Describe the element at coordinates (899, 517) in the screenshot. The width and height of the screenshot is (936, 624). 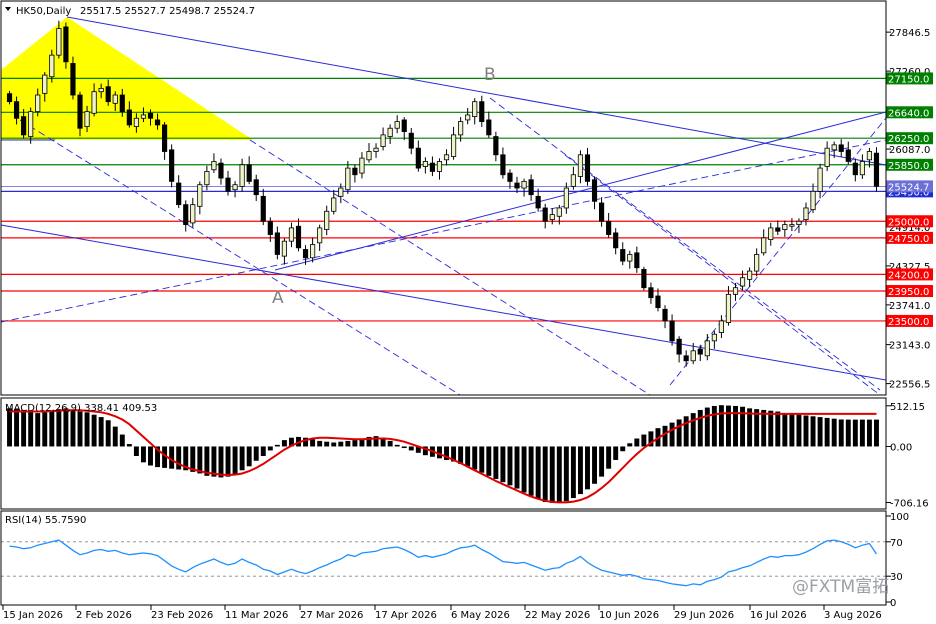
I see `rsi-tick-label-0: 100` at that location.